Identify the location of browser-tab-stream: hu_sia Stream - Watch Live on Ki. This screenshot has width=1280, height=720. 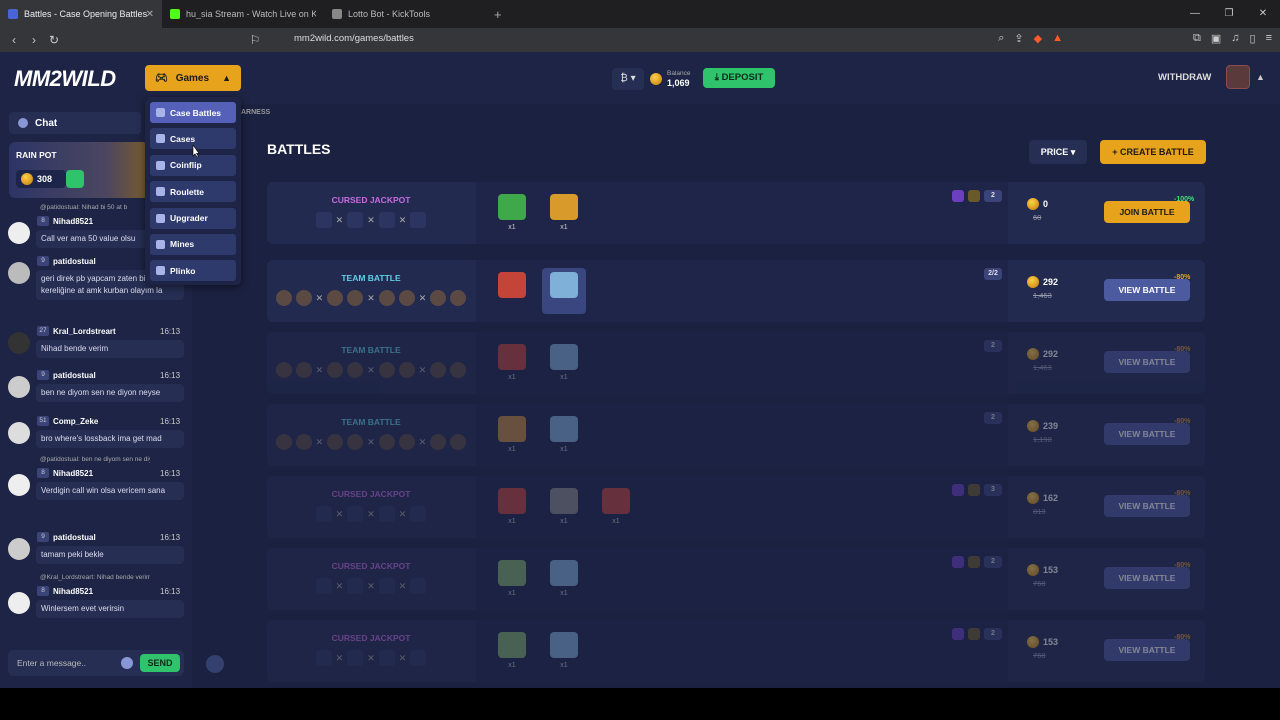
(243, 14).